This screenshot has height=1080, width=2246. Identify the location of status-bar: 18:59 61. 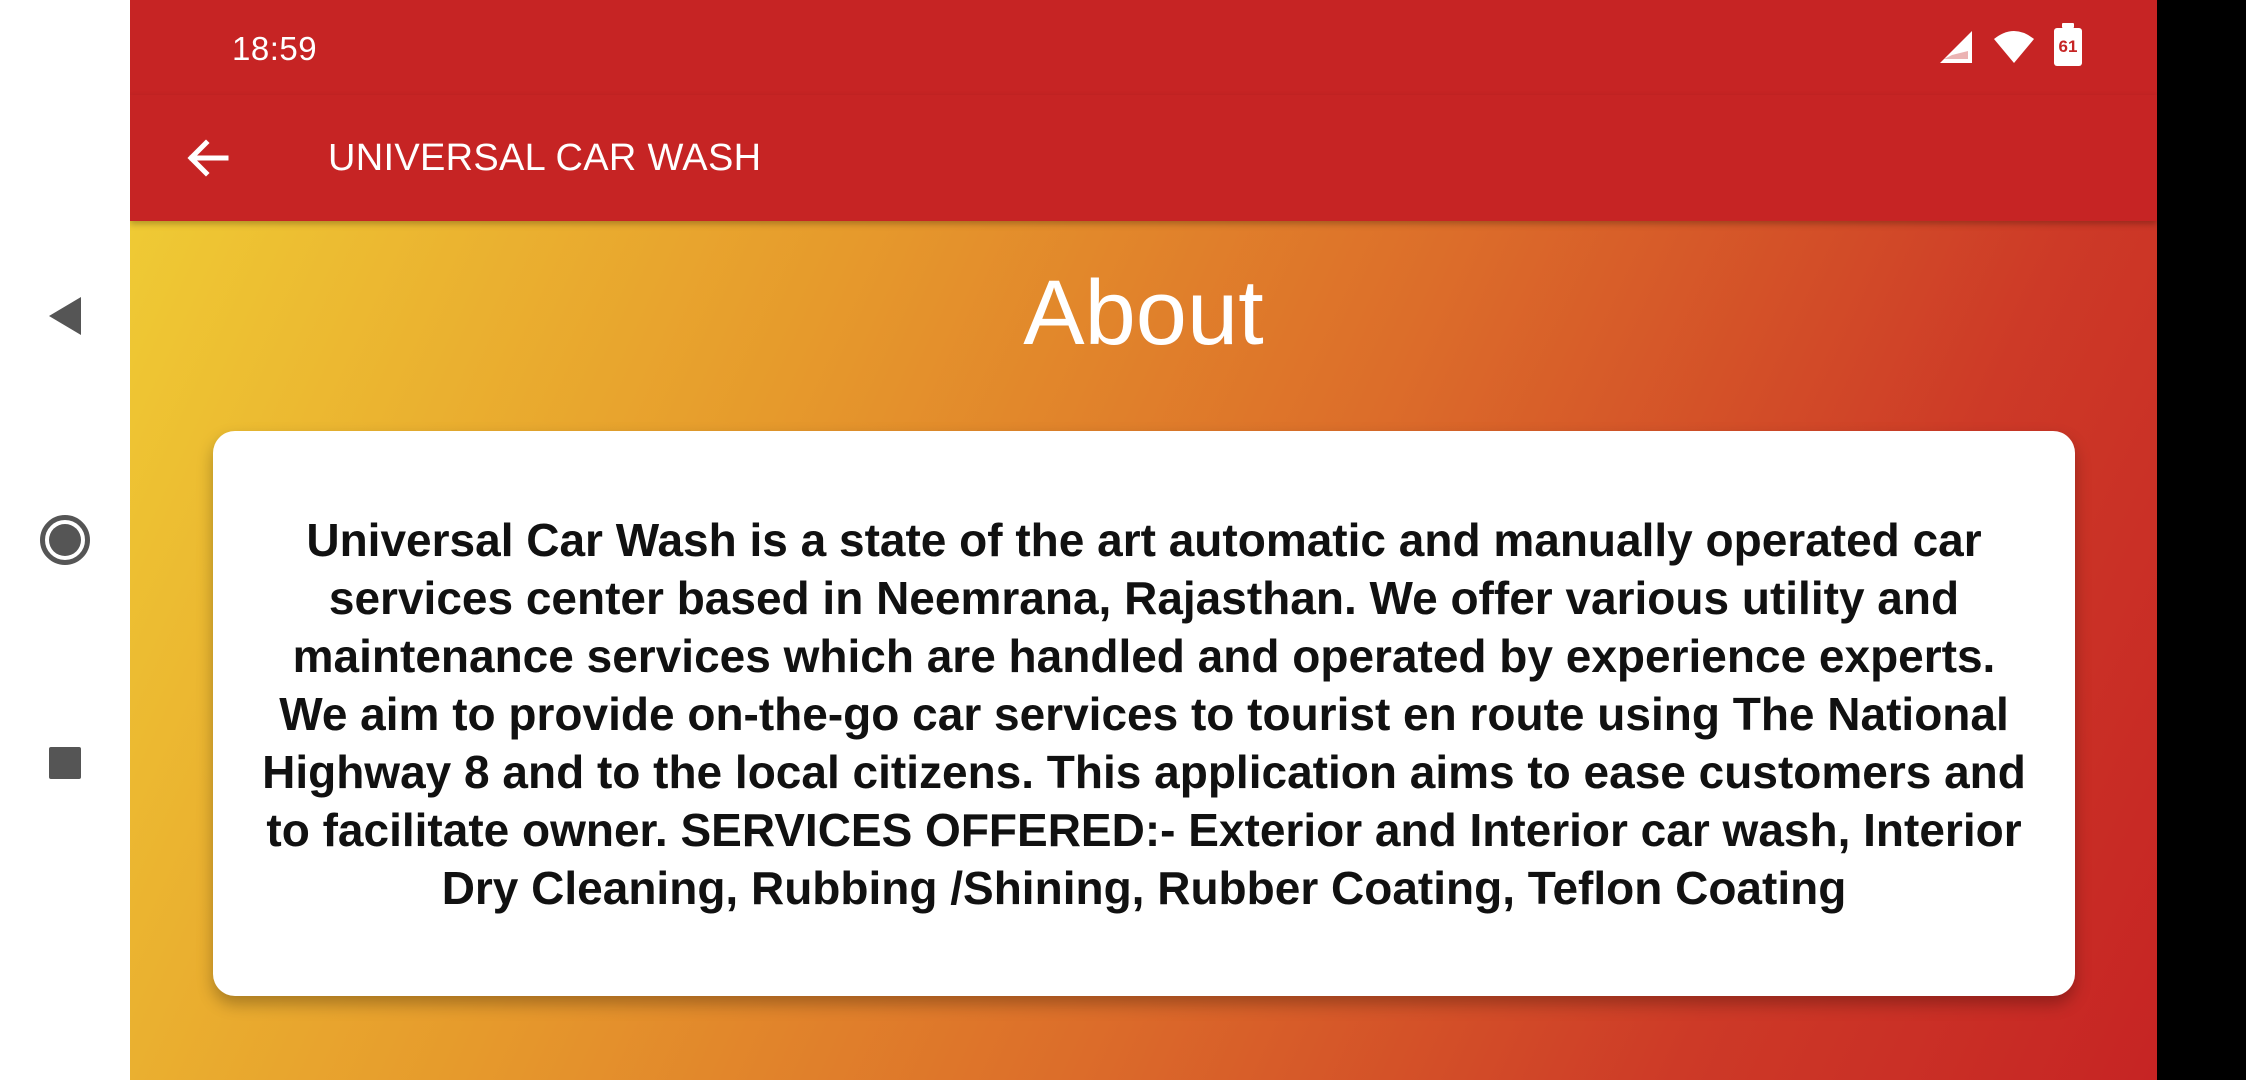
(1143, 47).